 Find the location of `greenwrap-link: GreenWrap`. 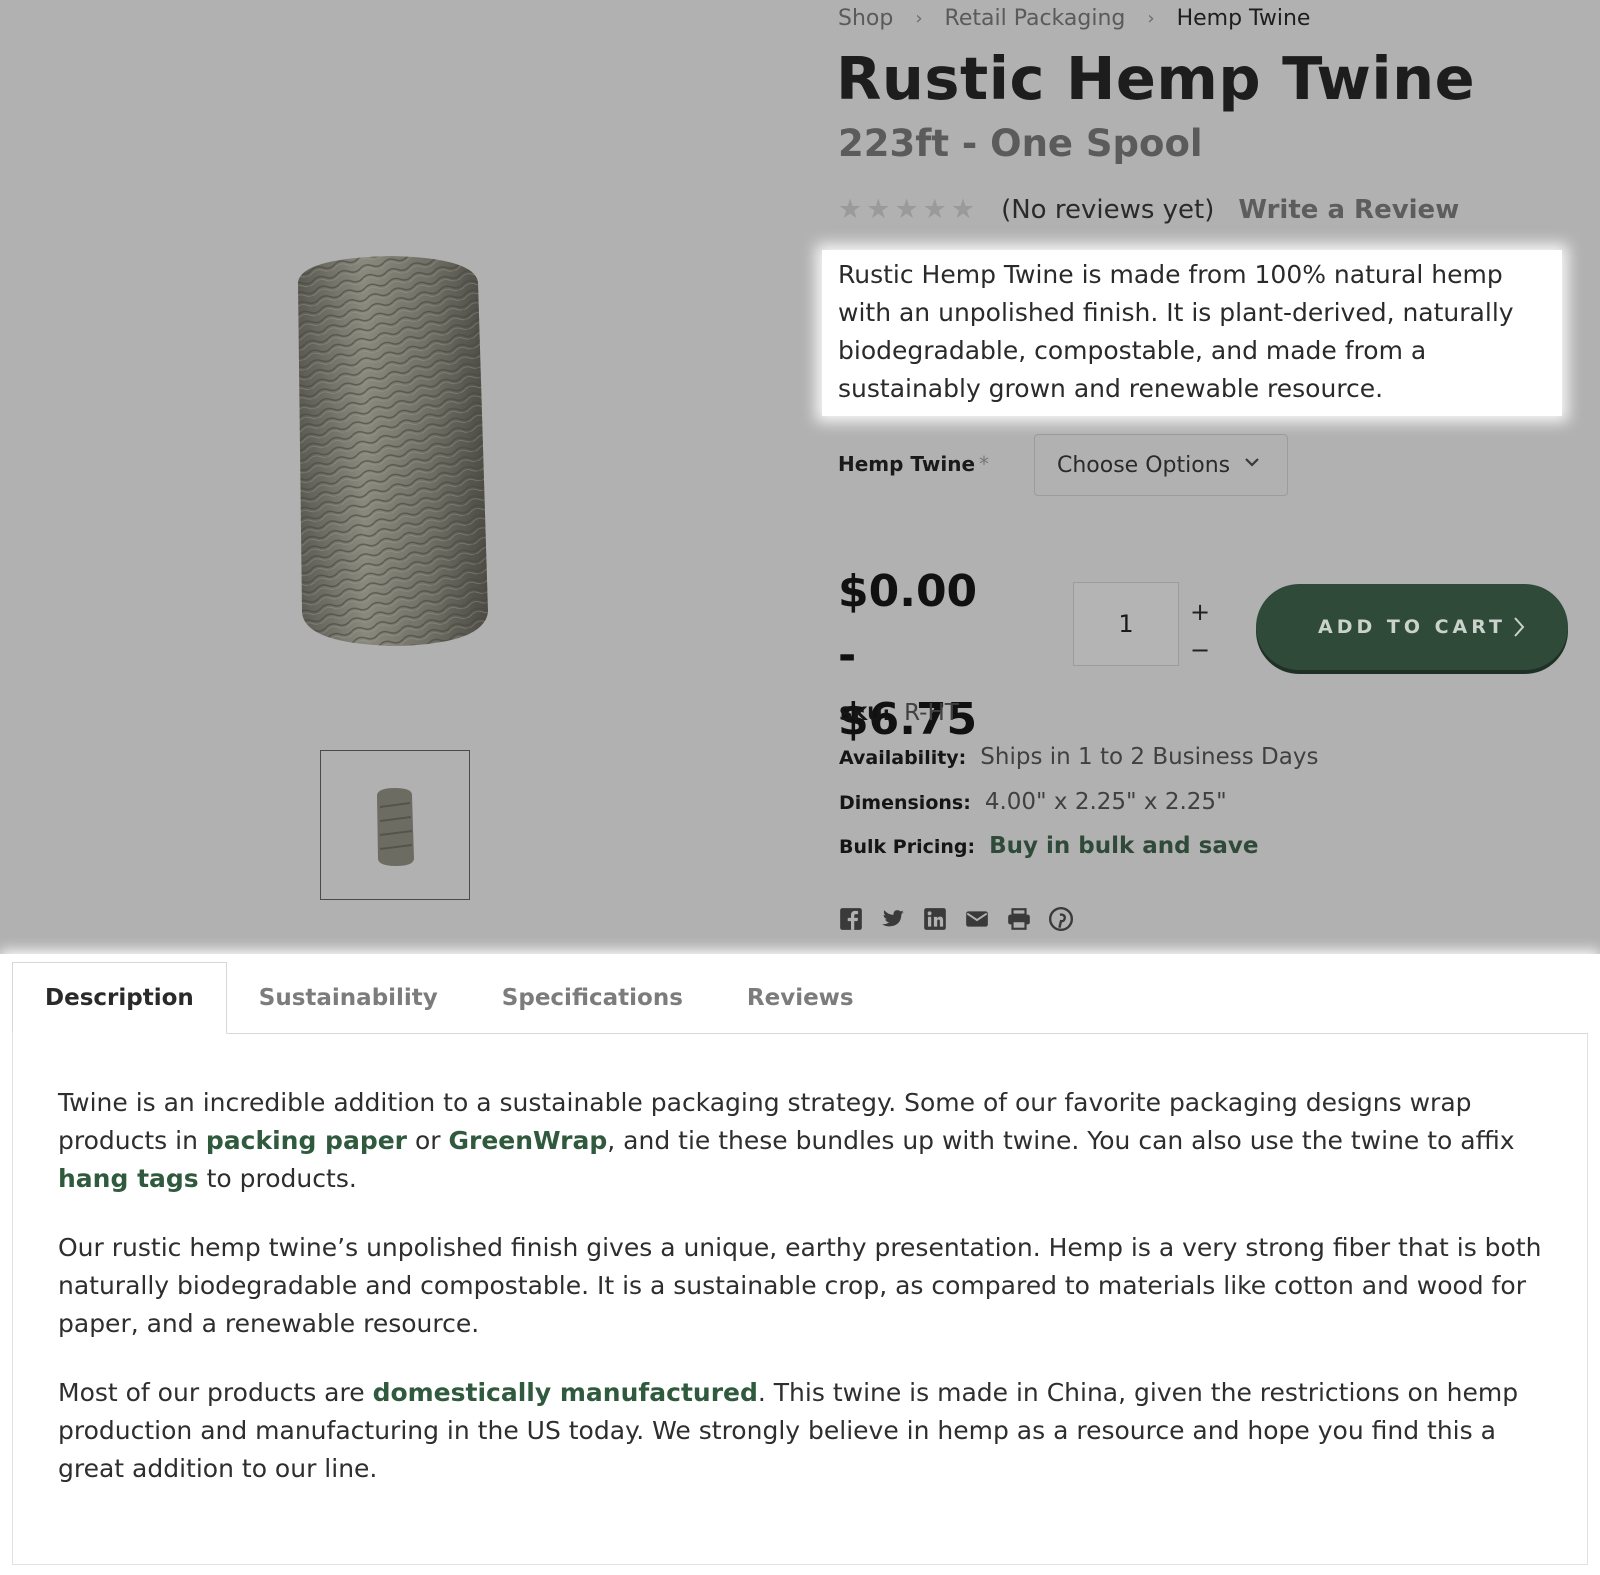

greenwrap-link: GreenWrap is located at coordinates (527, 1140).